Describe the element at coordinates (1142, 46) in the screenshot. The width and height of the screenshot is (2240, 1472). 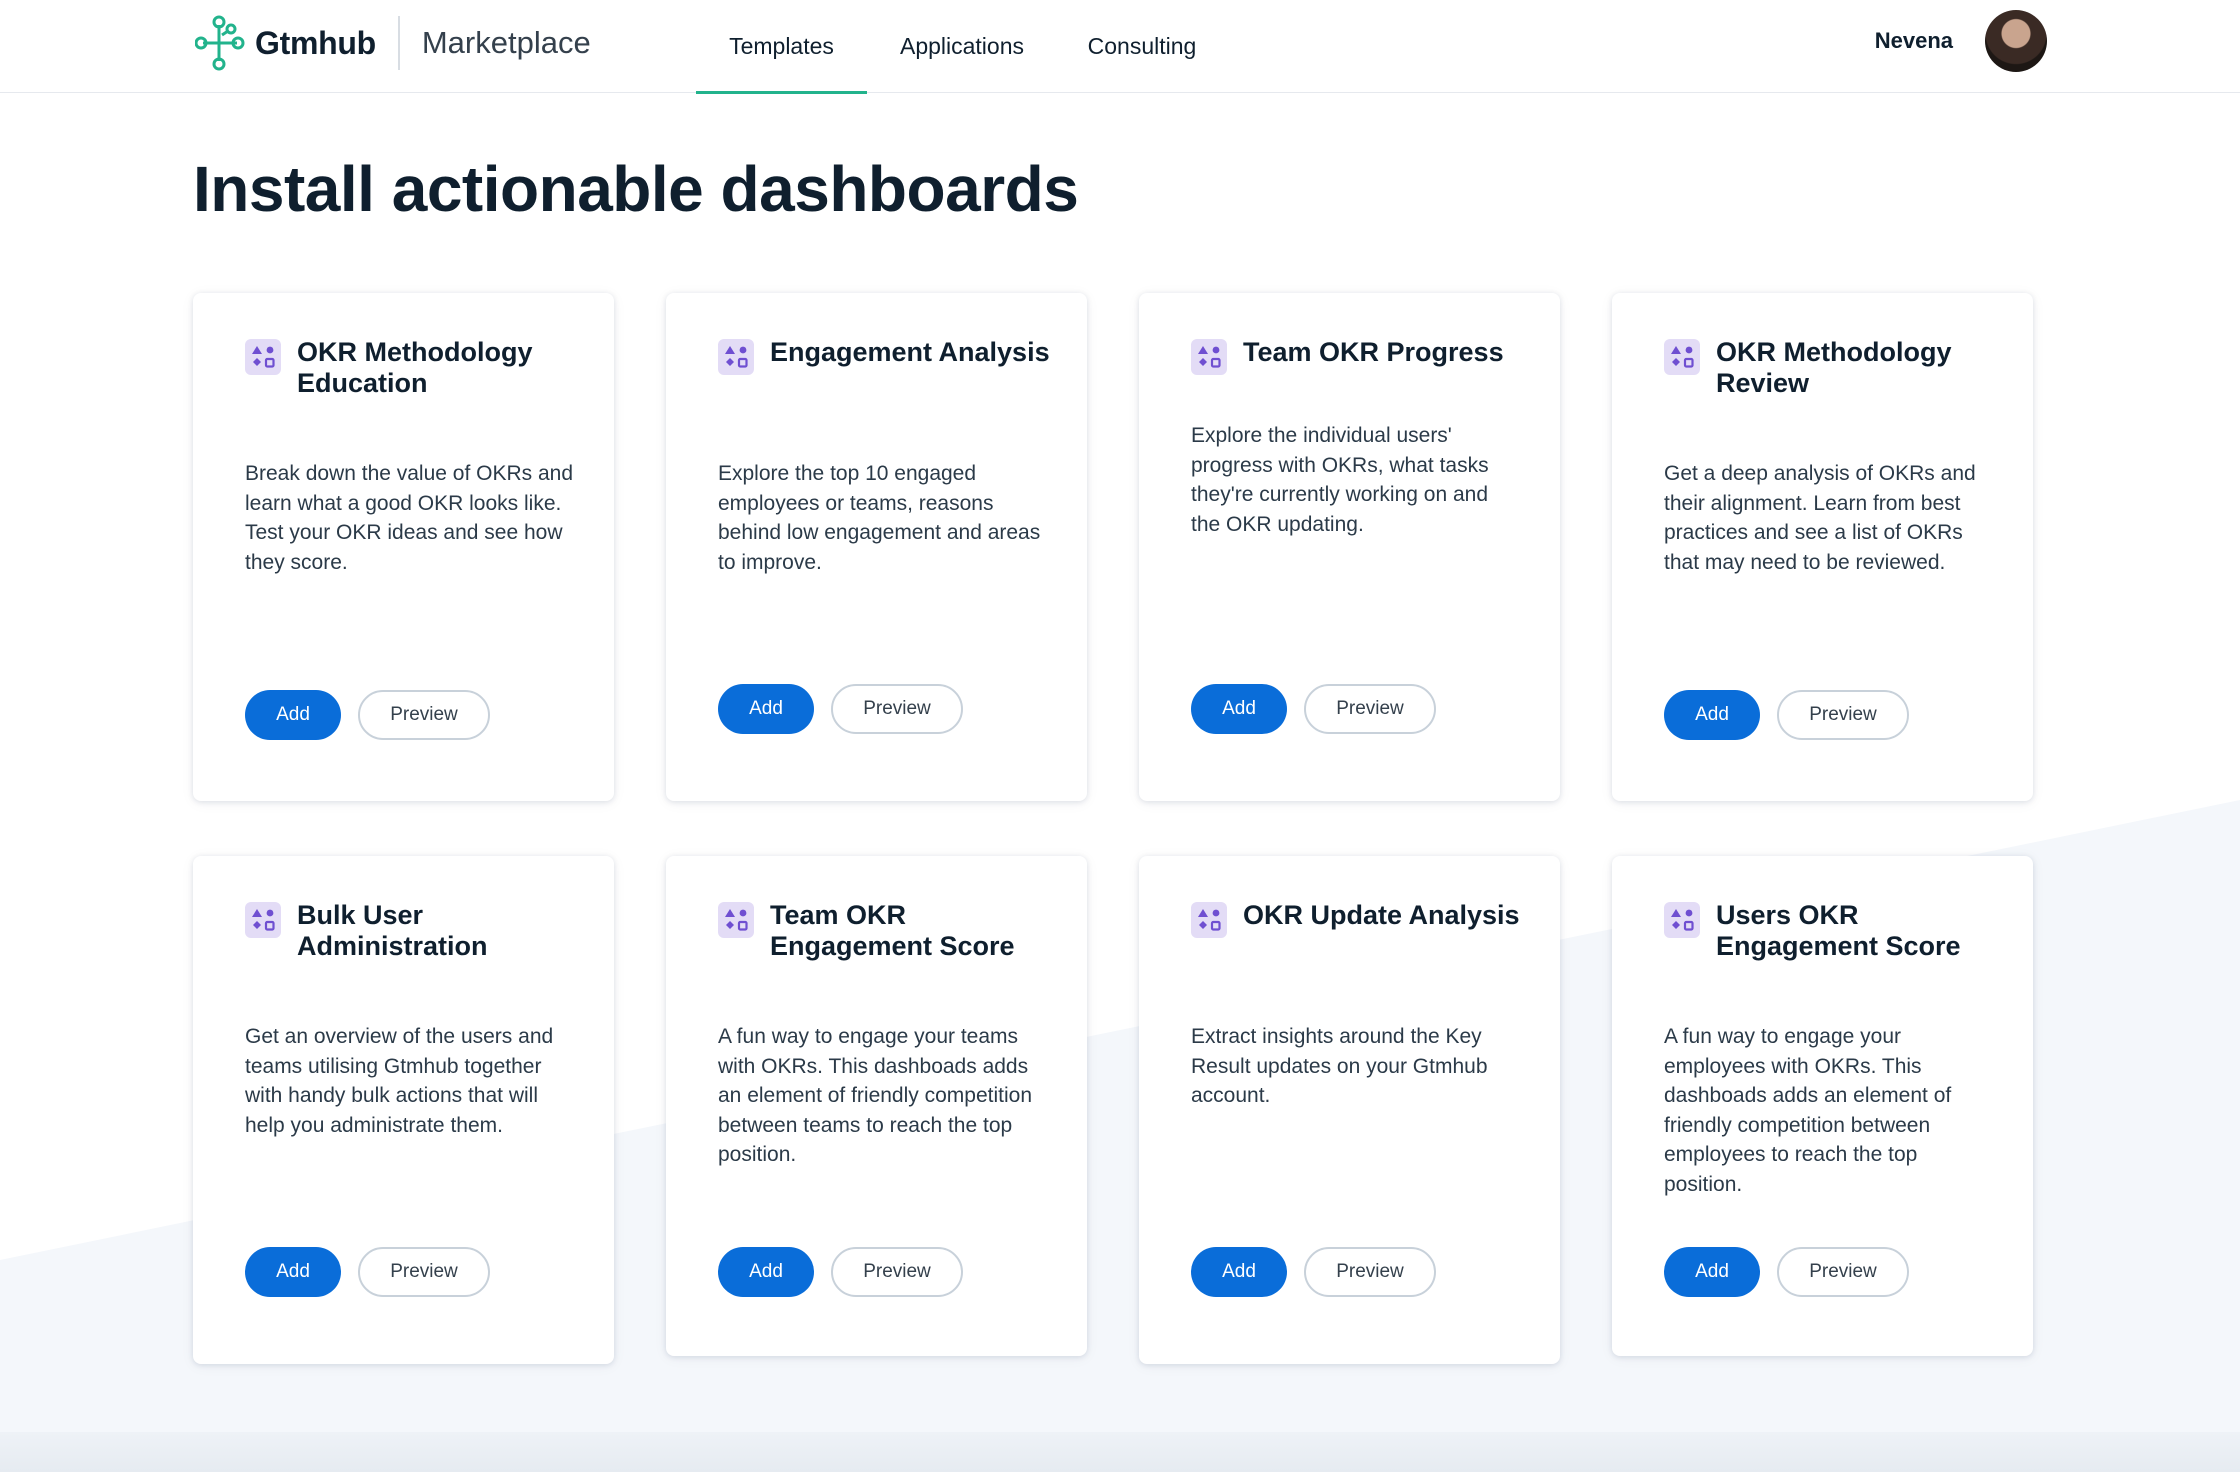
I see `nav-consulting: Consulting` at that location.